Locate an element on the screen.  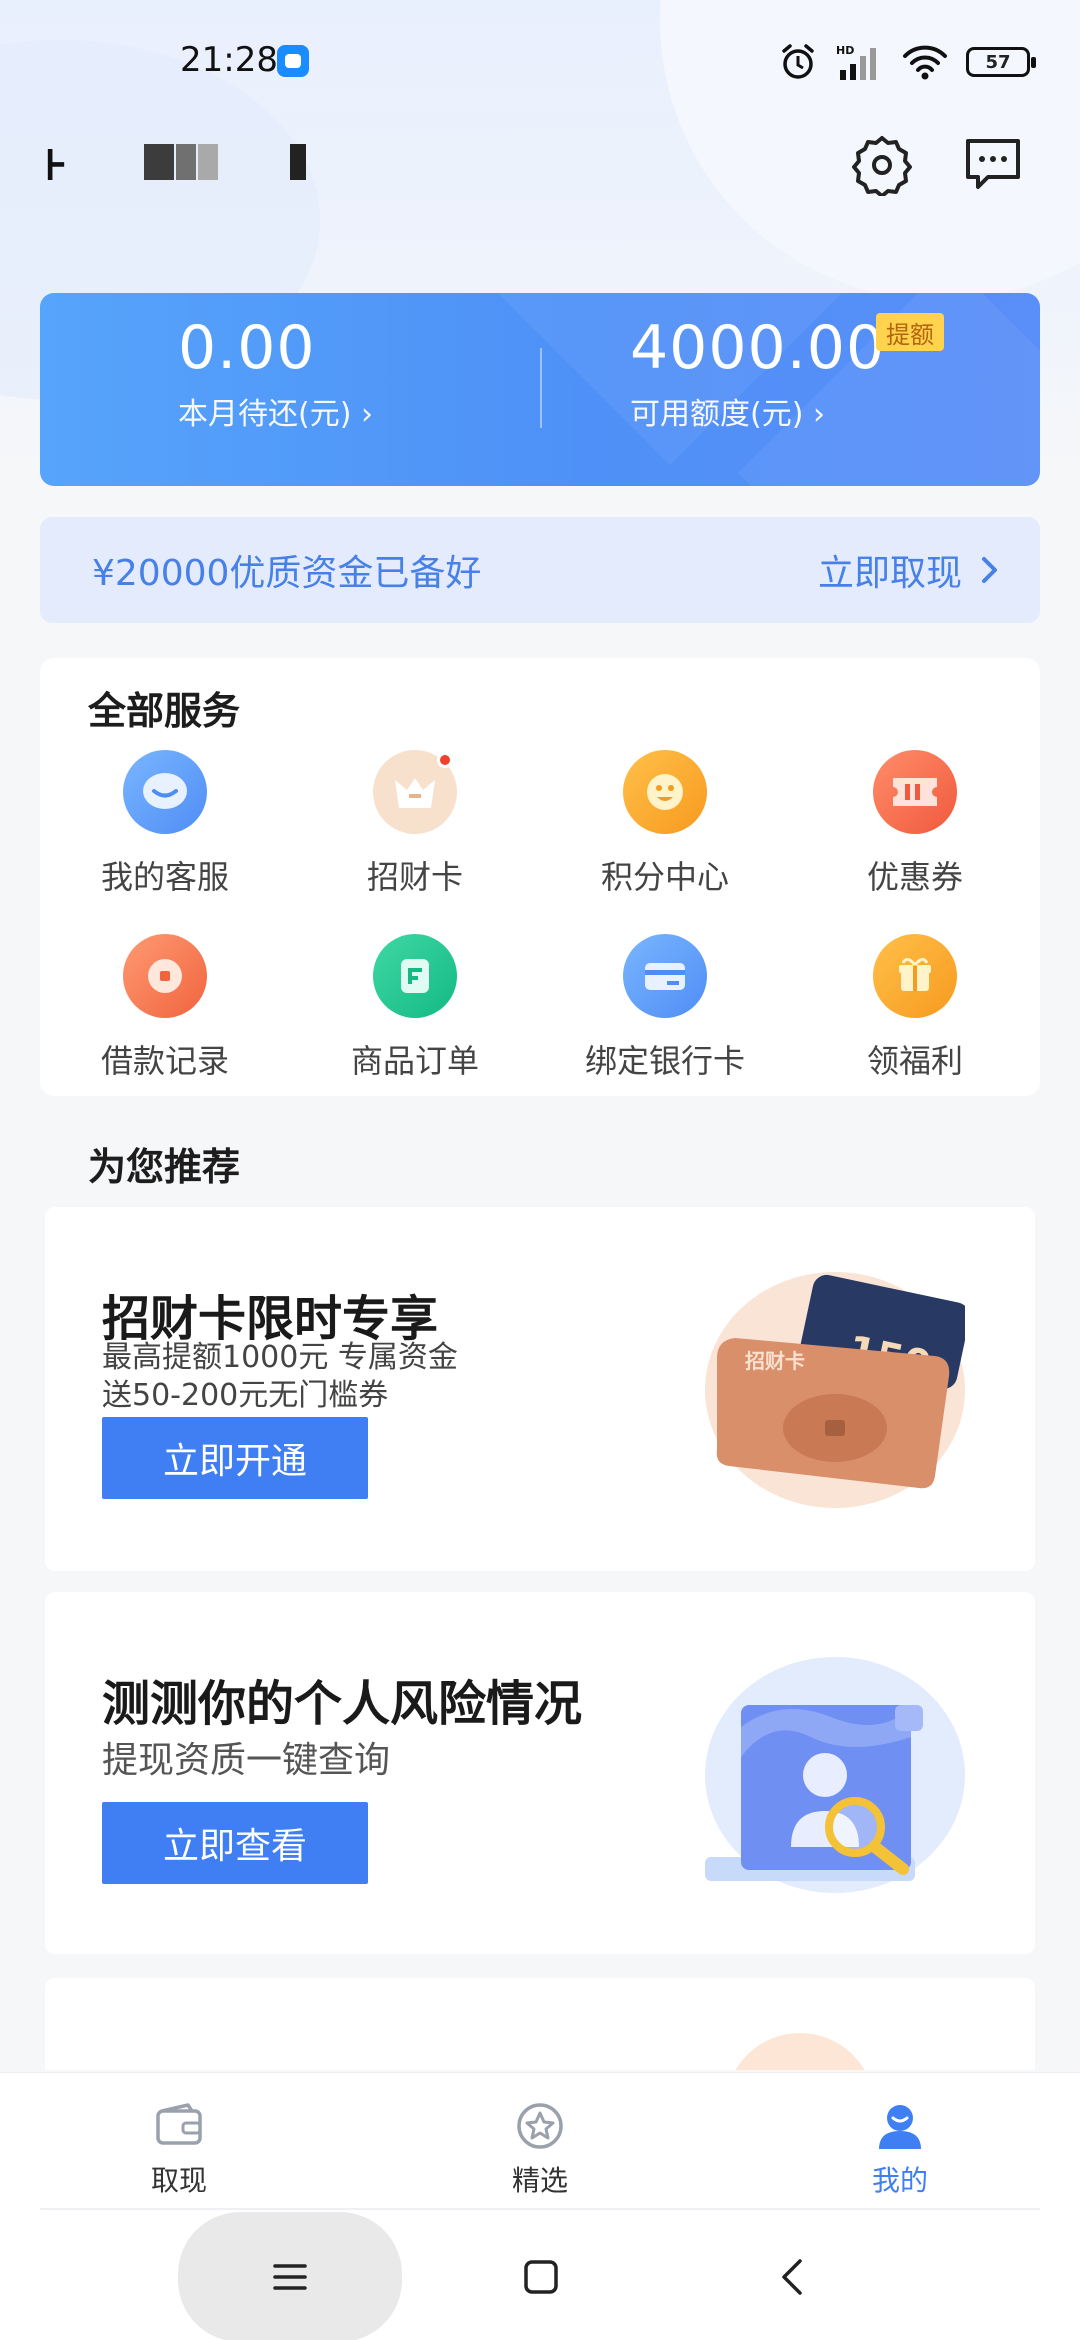
wallet-icon is located at coordinates (179, 2124).